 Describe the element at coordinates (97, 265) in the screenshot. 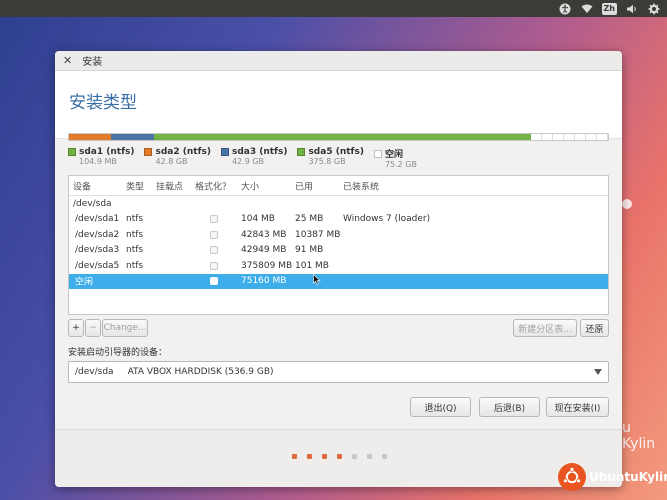

I see `cell-device: /dev/sda5` at that location.